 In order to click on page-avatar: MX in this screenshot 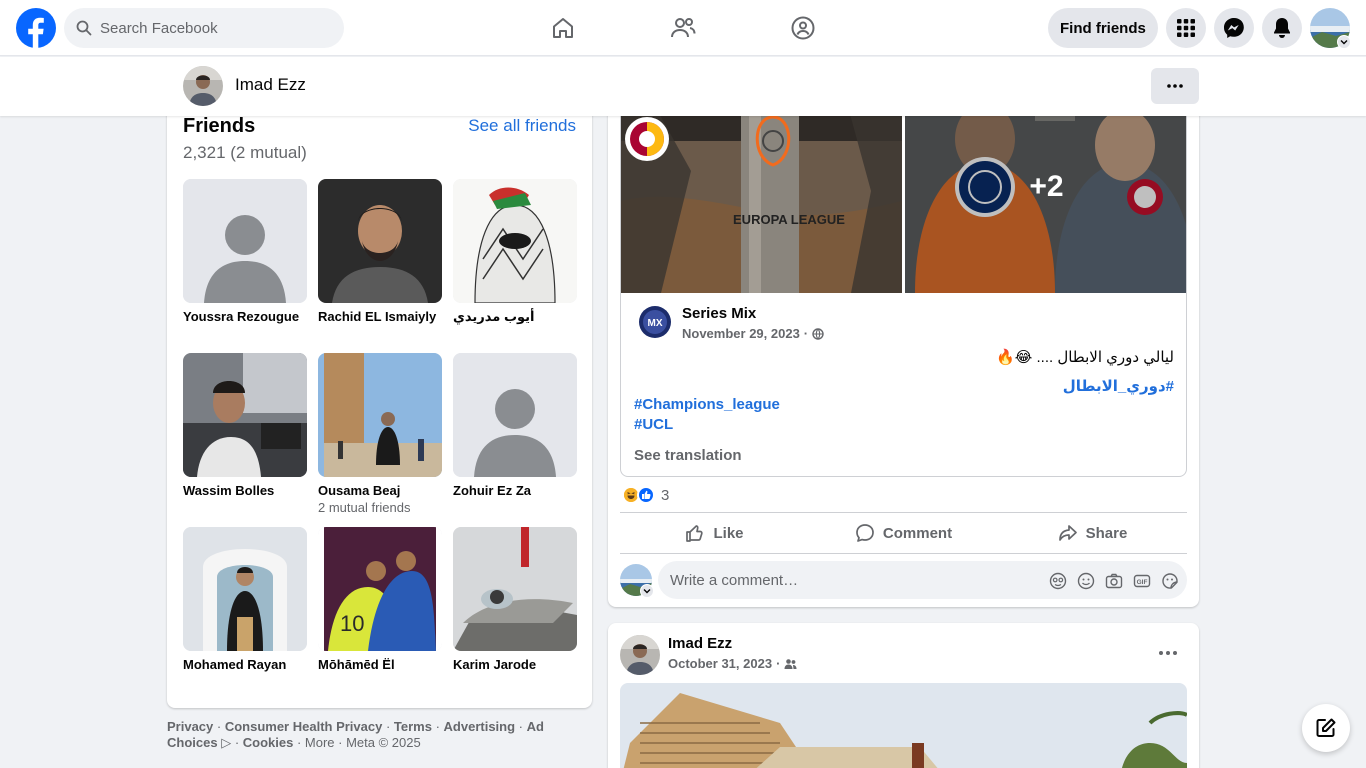, I will do `click(655, 322)`.